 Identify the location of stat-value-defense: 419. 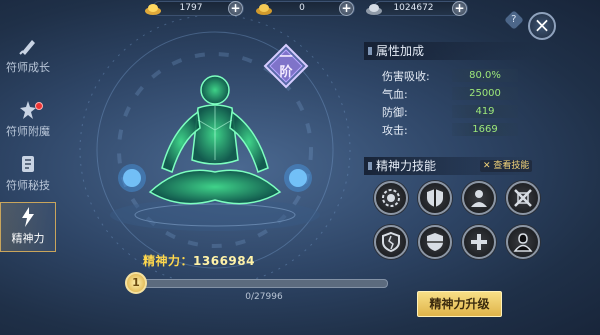
(485, 111).